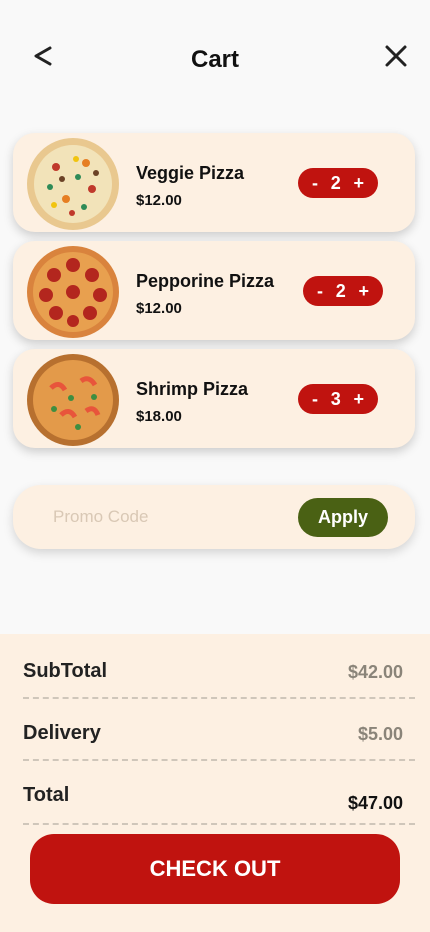  I want to click on quantity-value: 3, so click(335, 398).